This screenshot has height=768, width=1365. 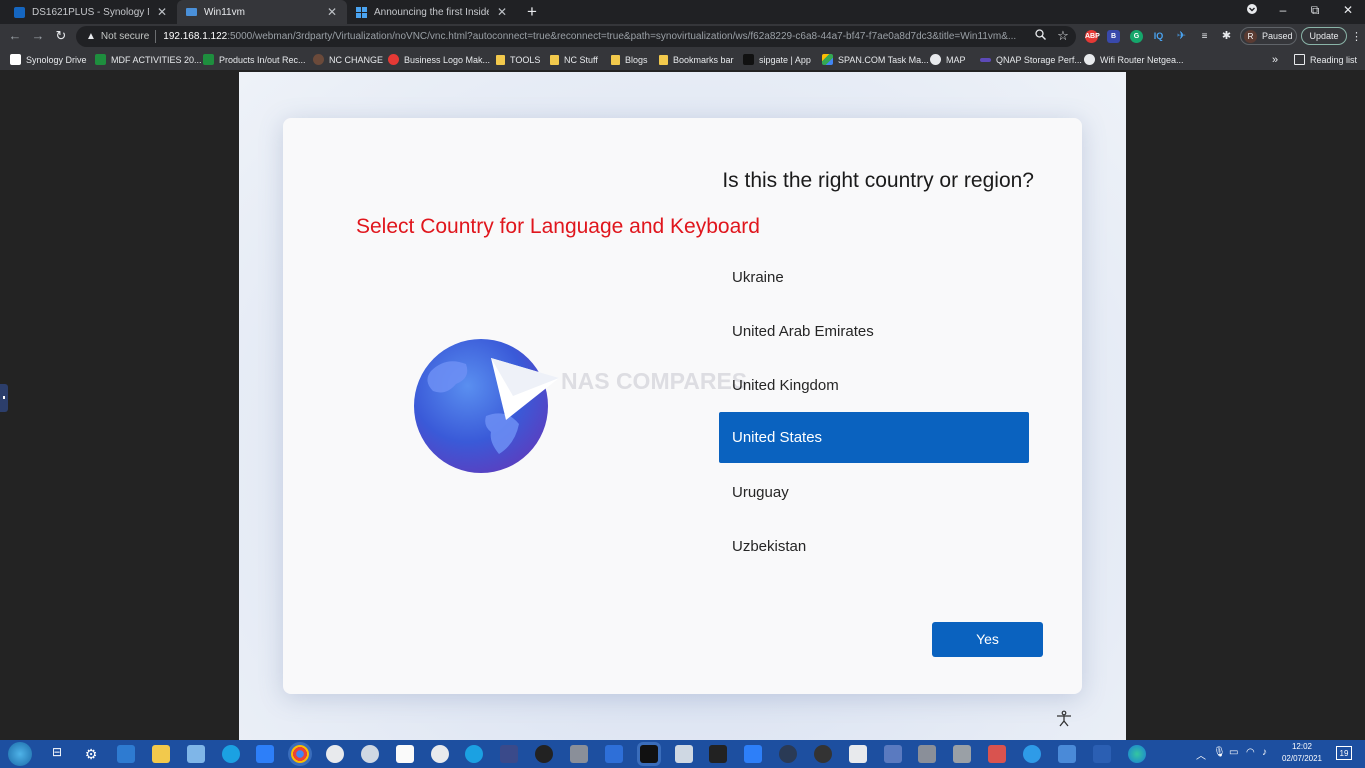 What do you see at coordinates (1136, 36) in the screenshot?
I see `grammarly-icon: G` at bounding box center [1136, 36].